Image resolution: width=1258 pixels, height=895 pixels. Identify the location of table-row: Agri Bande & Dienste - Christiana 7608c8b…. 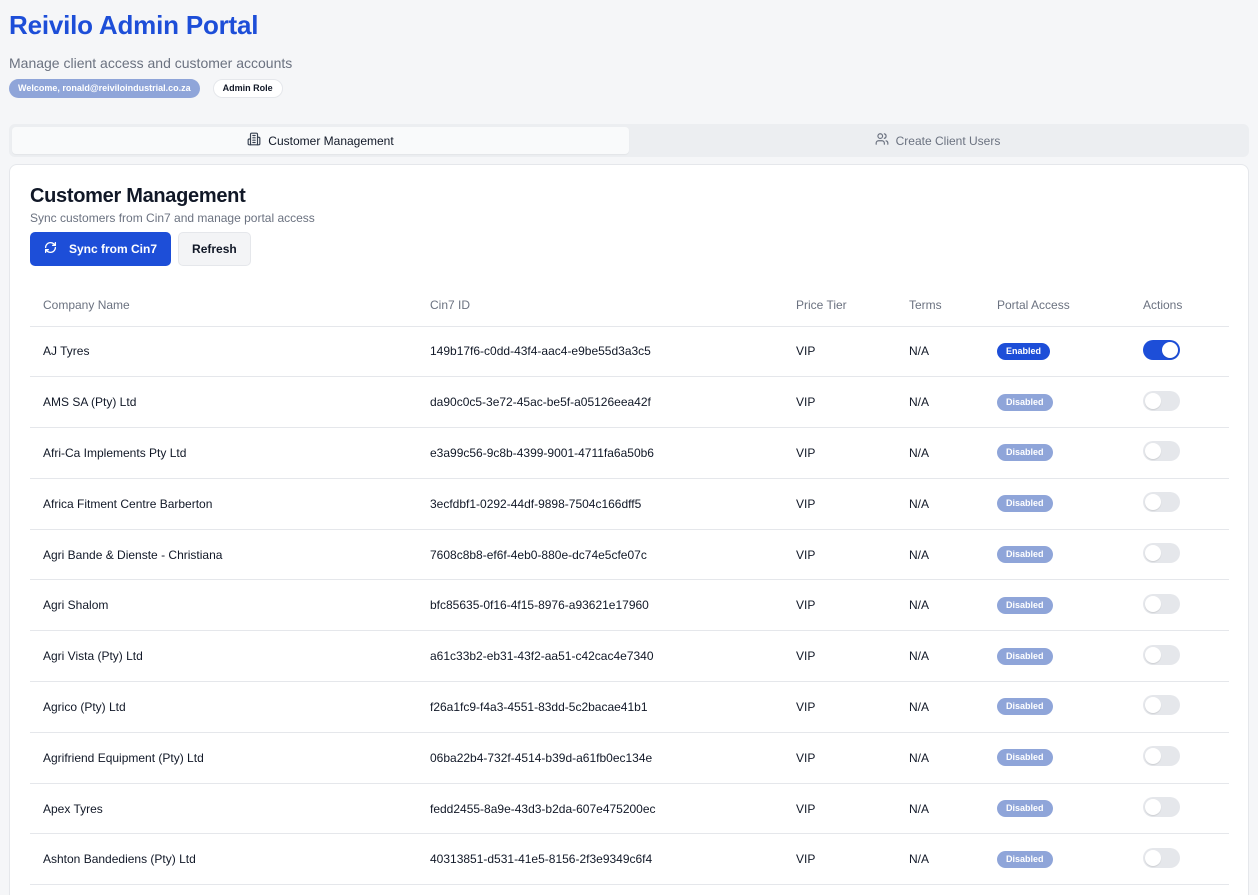
(629, 555).